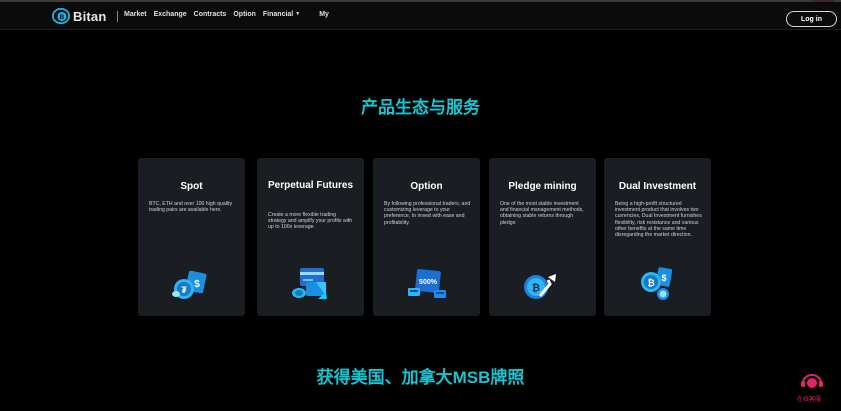 This screenshot has height=411, width=841. What do you see at coordinates (117, 16) in the screenshot?
I see `nav-separator` at bounding box center [117, 16].